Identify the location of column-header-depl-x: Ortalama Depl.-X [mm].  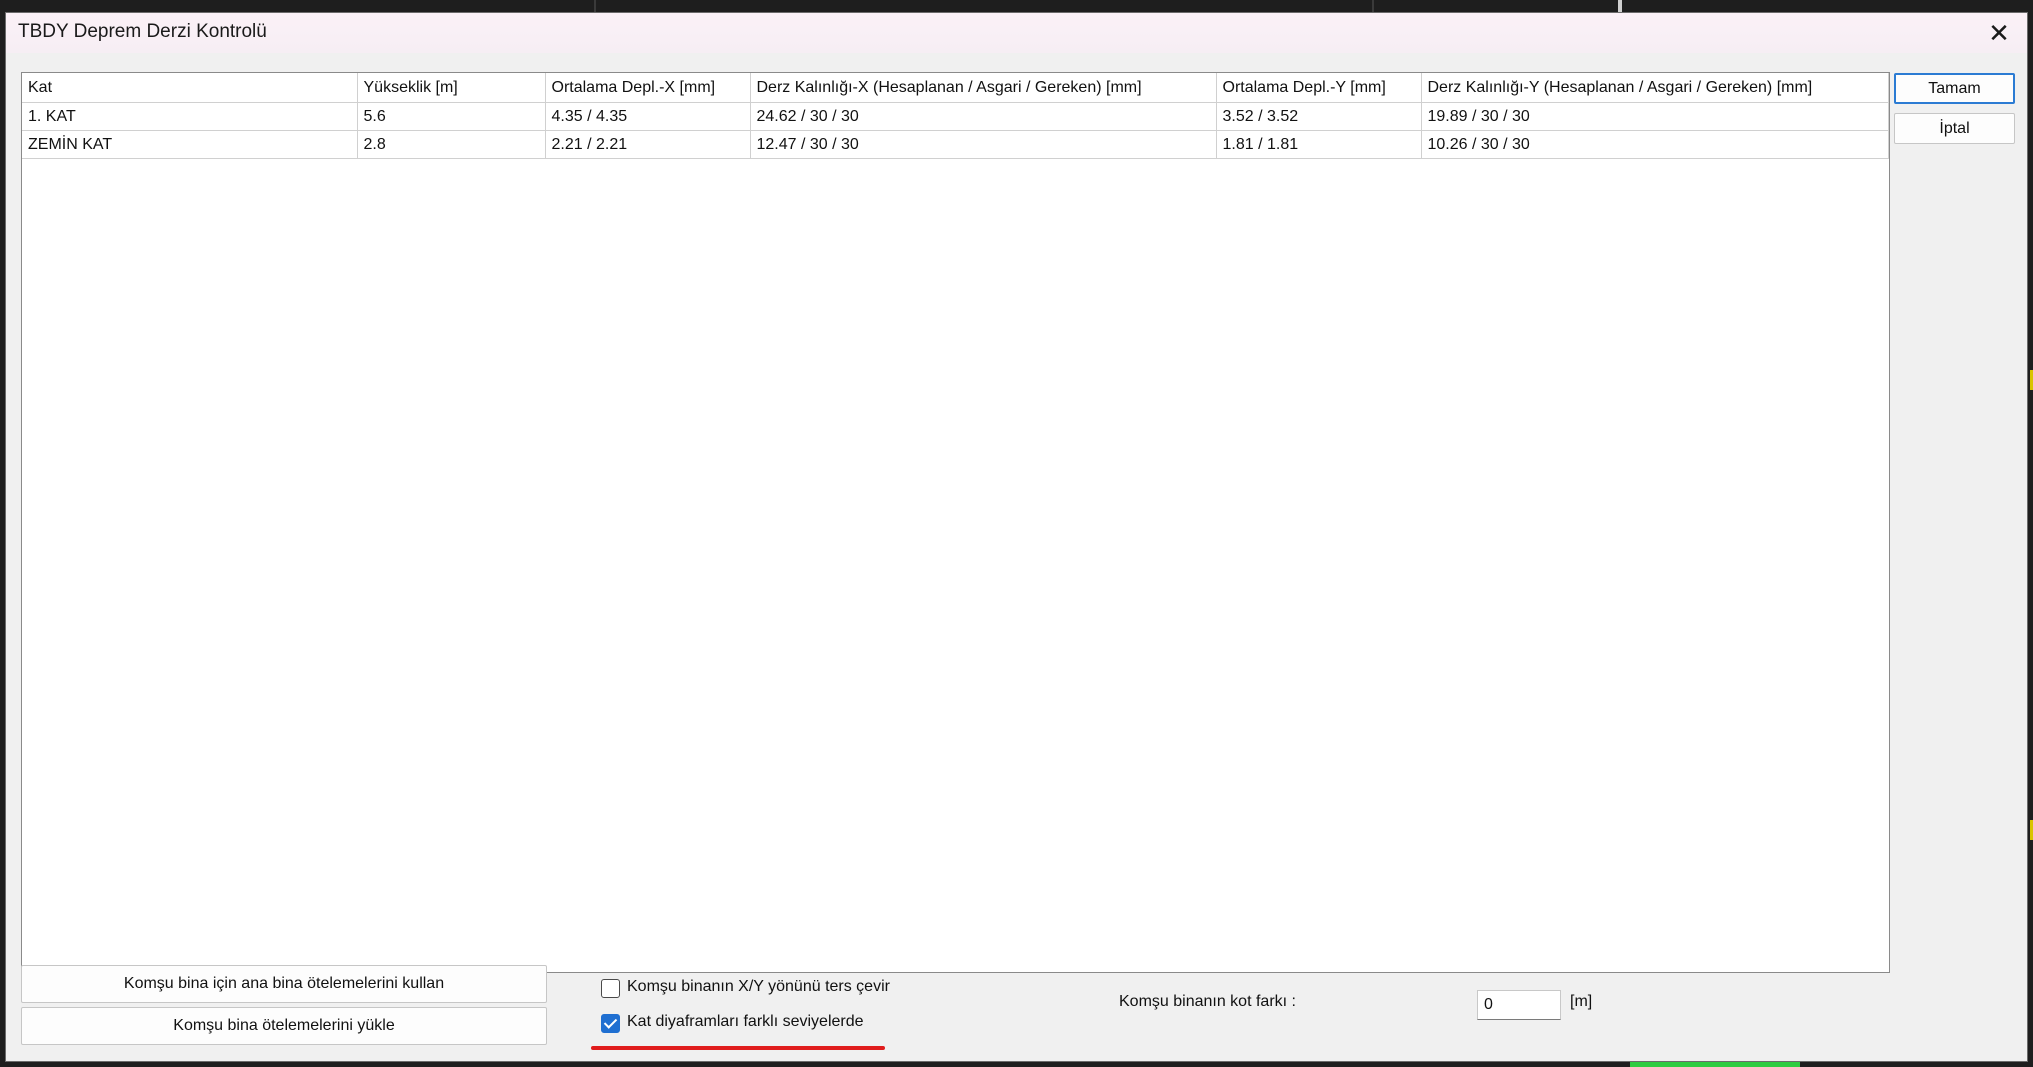
(648, 88).